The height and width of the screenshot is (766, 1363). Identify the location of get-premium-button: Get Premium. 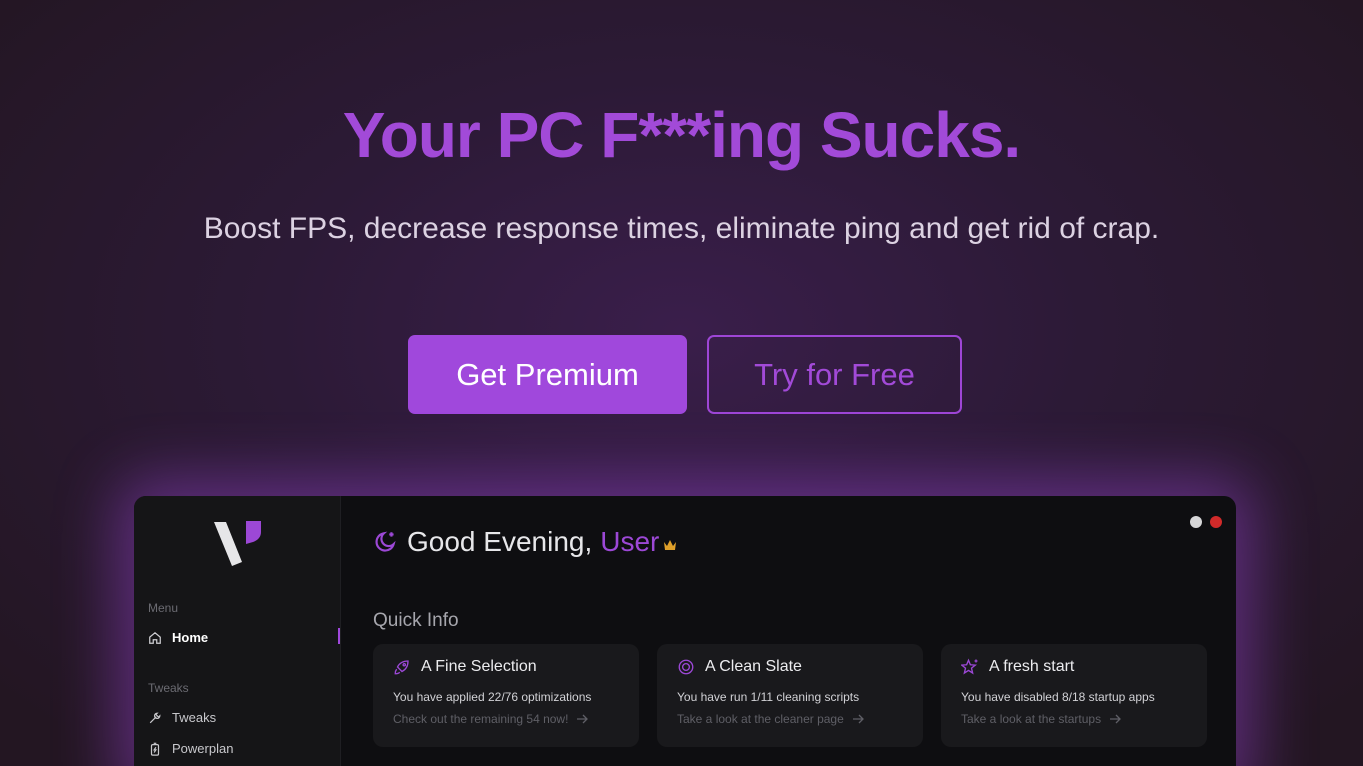
(547, 374).